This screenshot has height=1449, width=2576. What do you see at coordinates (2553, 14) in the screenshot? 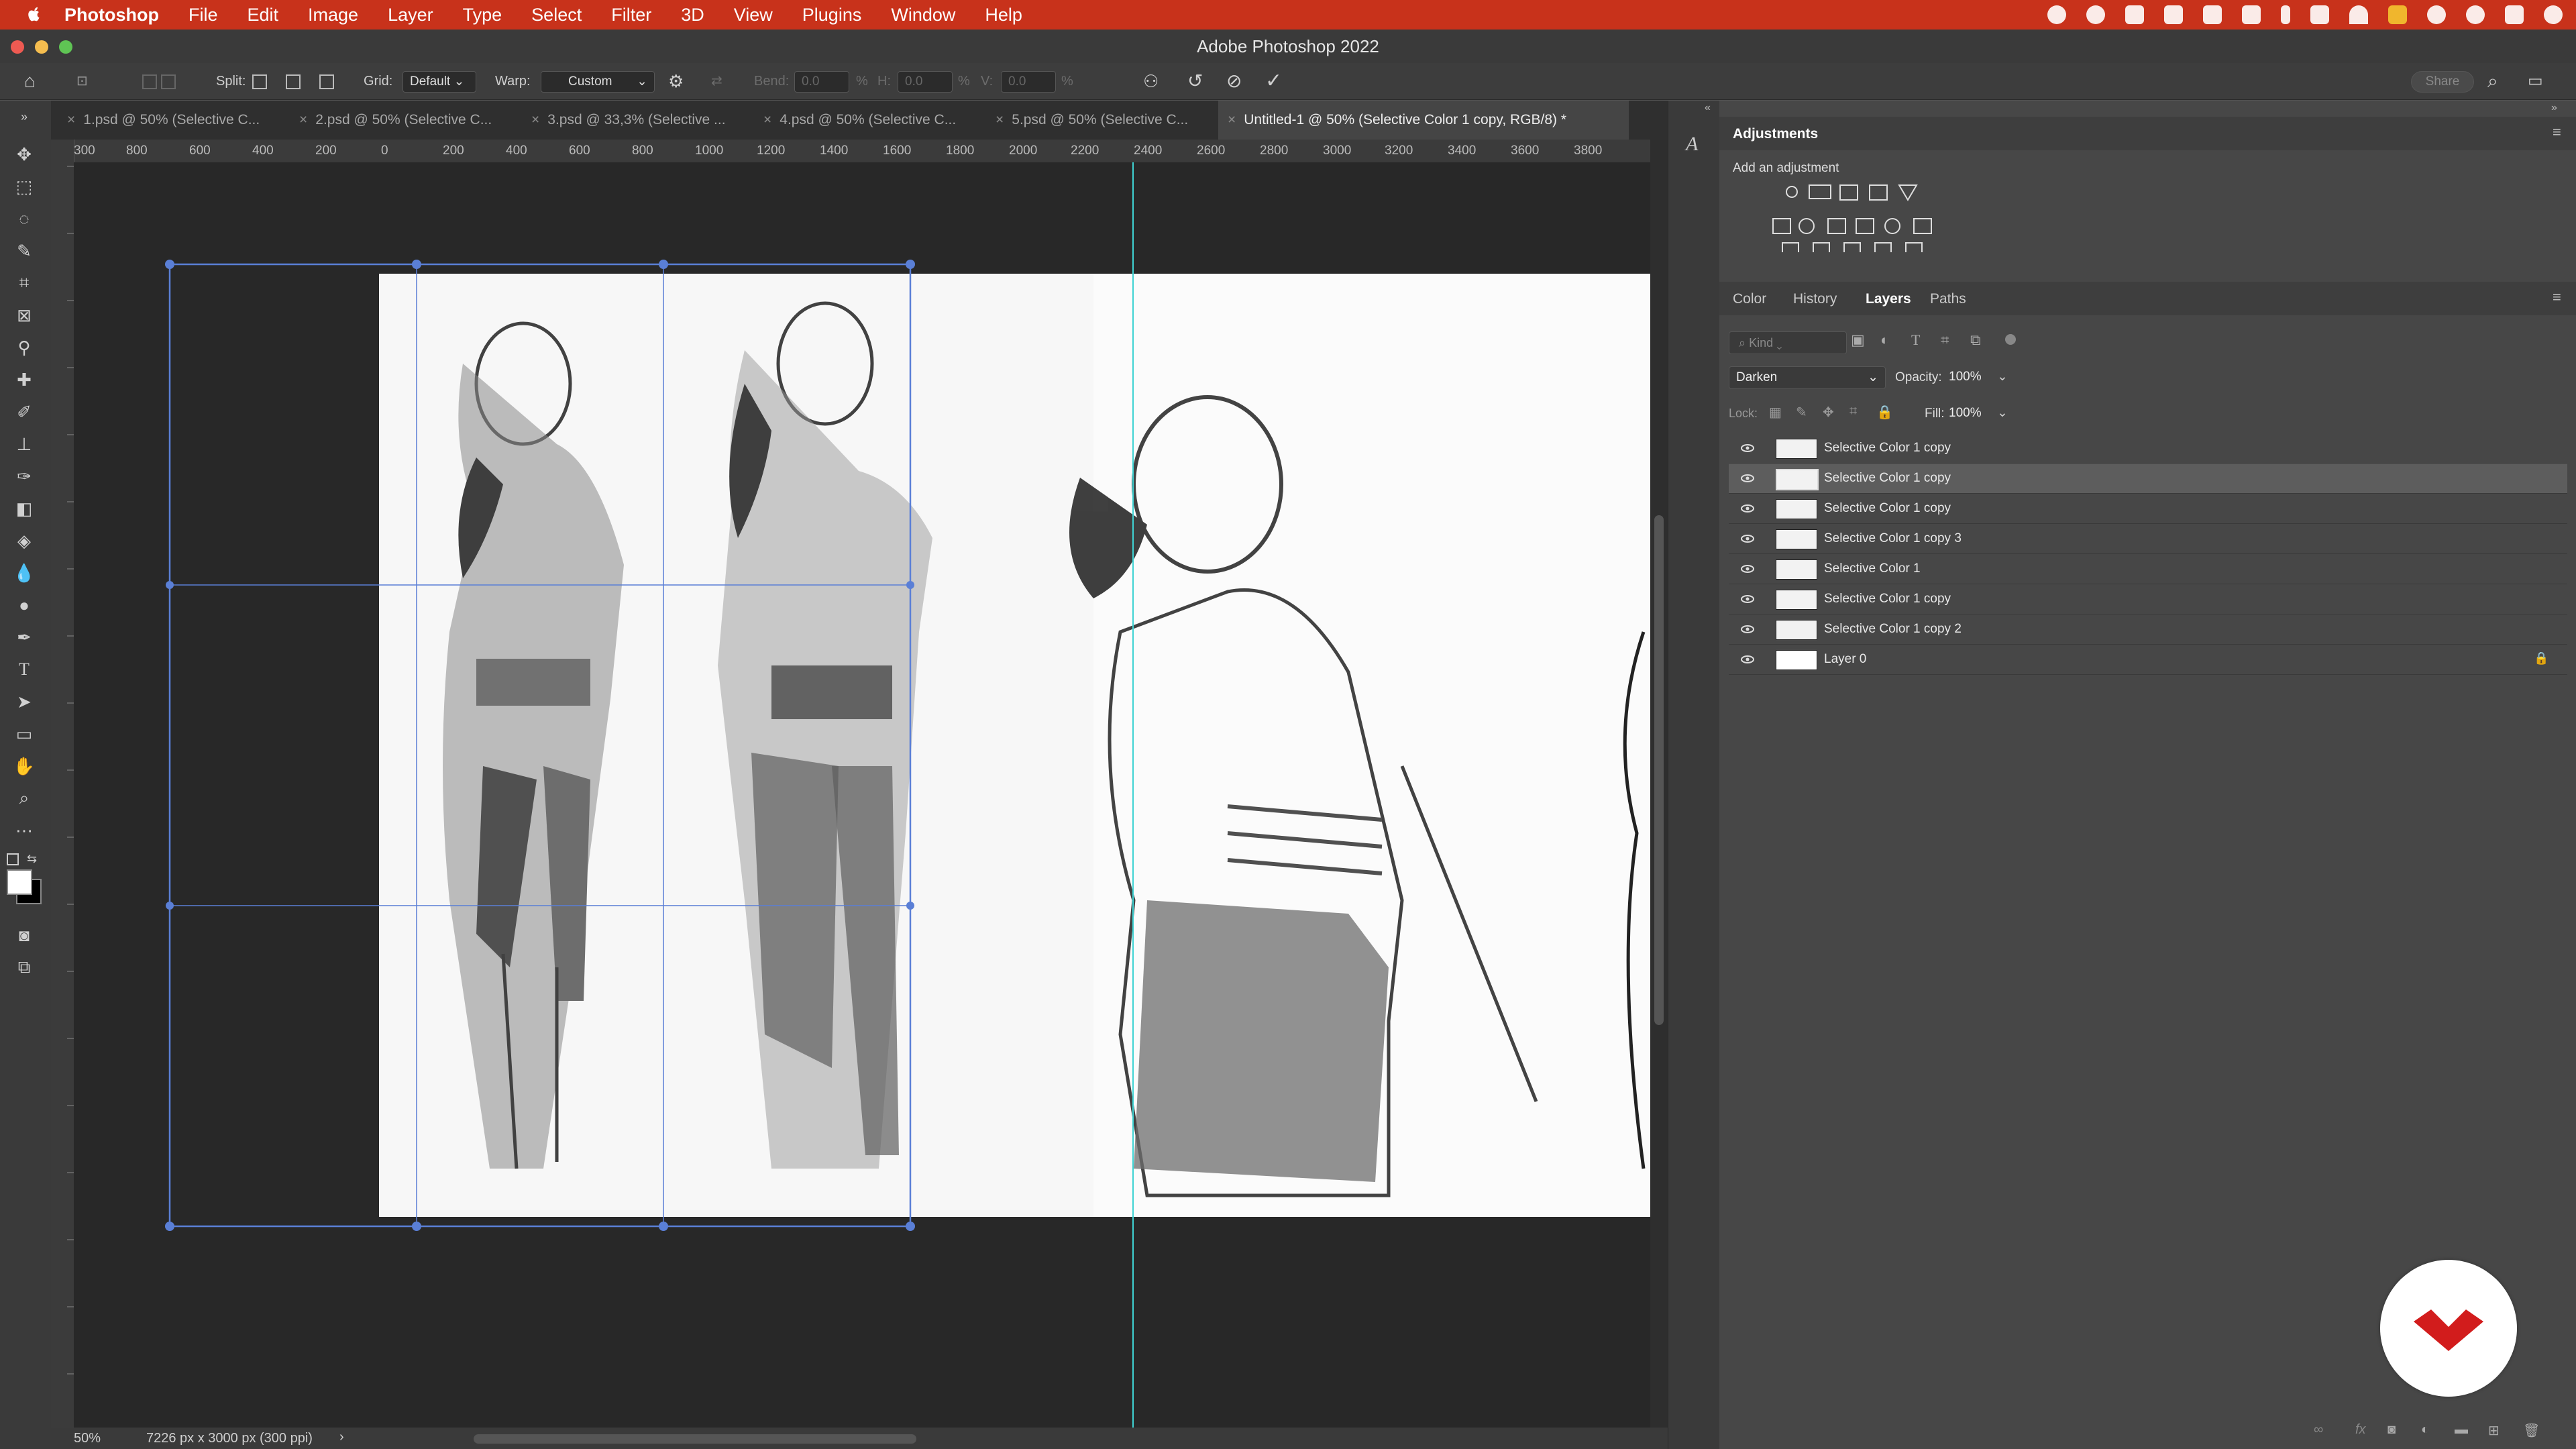
I see `clock-icon` at bounding box center [2553, 14].